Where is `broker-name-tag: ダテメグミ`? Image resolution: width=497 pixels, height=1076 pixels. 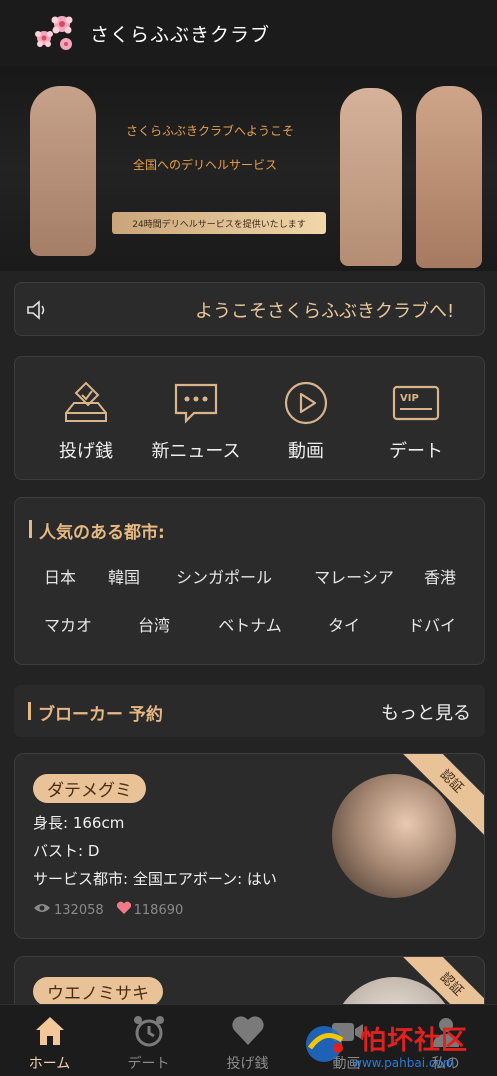
broker-name-tag: ダテメグミ is located at coordinates (89, 788).